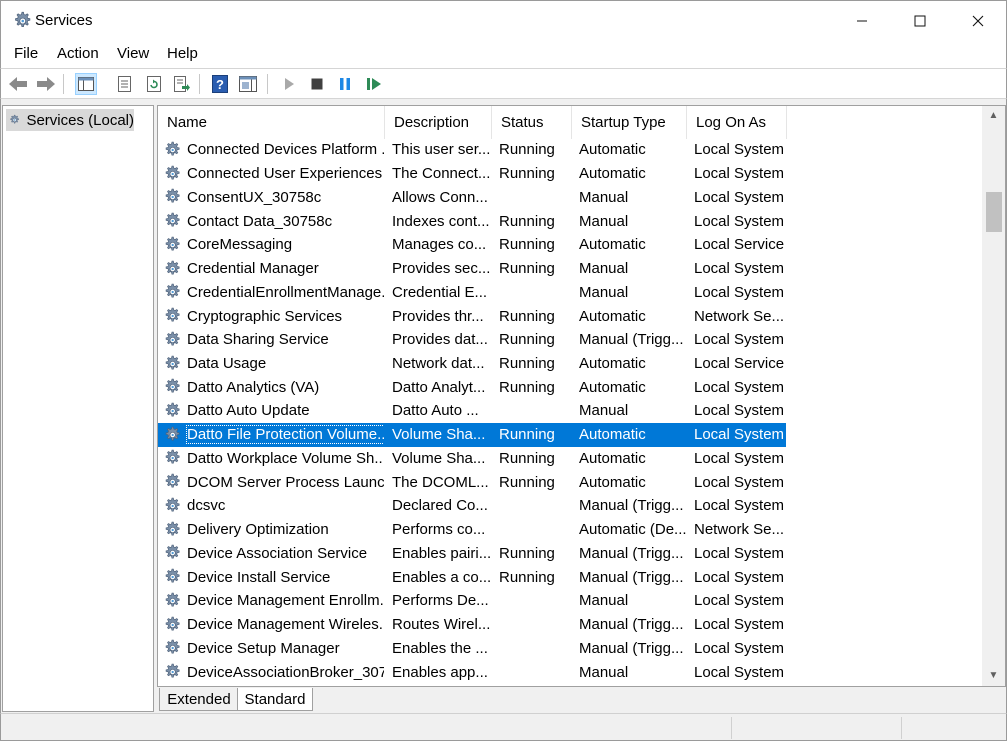 The height and width of the screenshot is (741, 1007). I want to click on vertical-scrollbar: ▲ ▼, so click(993, 396).